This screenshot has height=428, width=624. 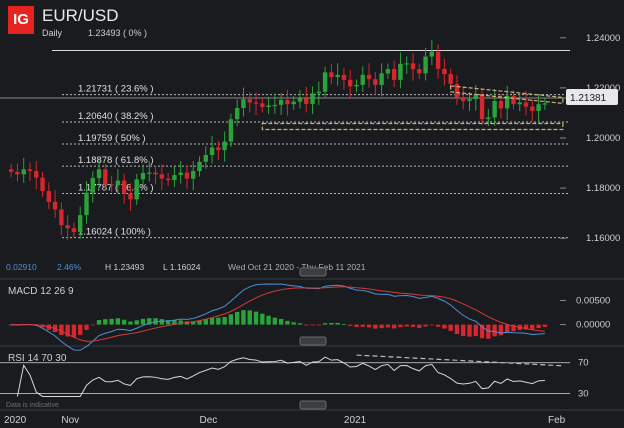 I want to click on fib-label: 1.16024 ( 100% ), so click(x=114, y=232).